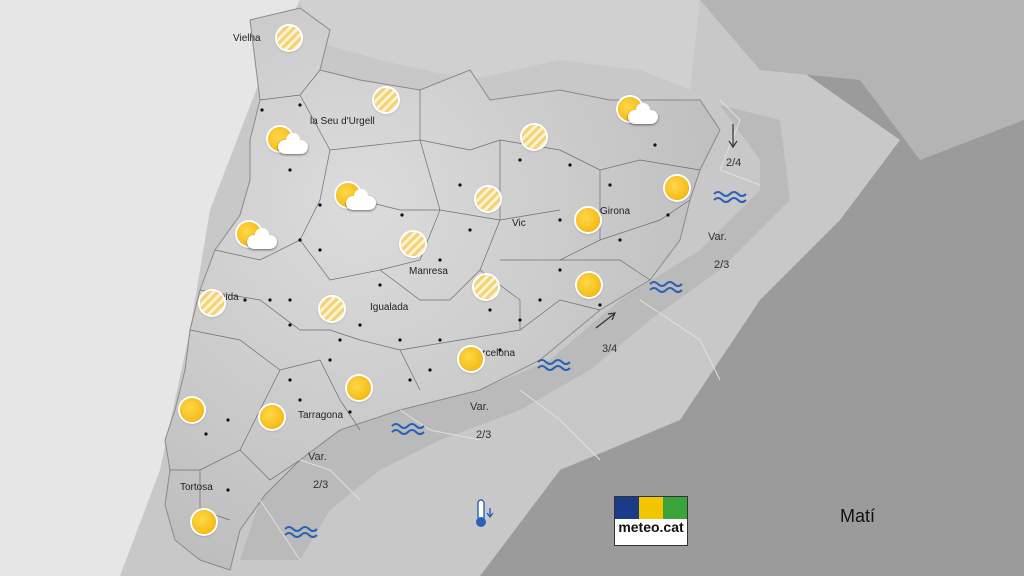  Describe the element at coordinates (651, 527) in the screenshot. I see `logo-text: meteo.cat` at that location.